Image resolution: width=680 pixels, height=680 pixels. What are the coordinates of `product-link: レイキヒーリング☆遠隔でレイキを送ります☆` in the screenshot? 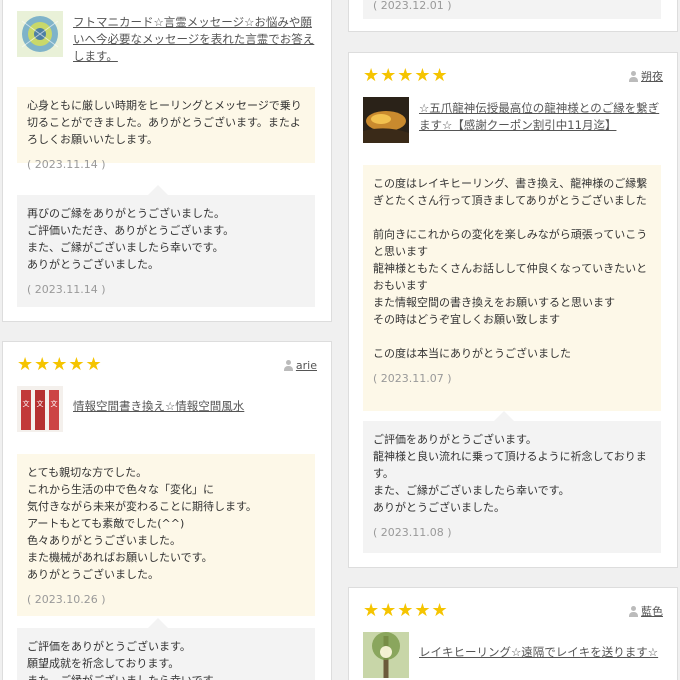 It's located at (513, 655).